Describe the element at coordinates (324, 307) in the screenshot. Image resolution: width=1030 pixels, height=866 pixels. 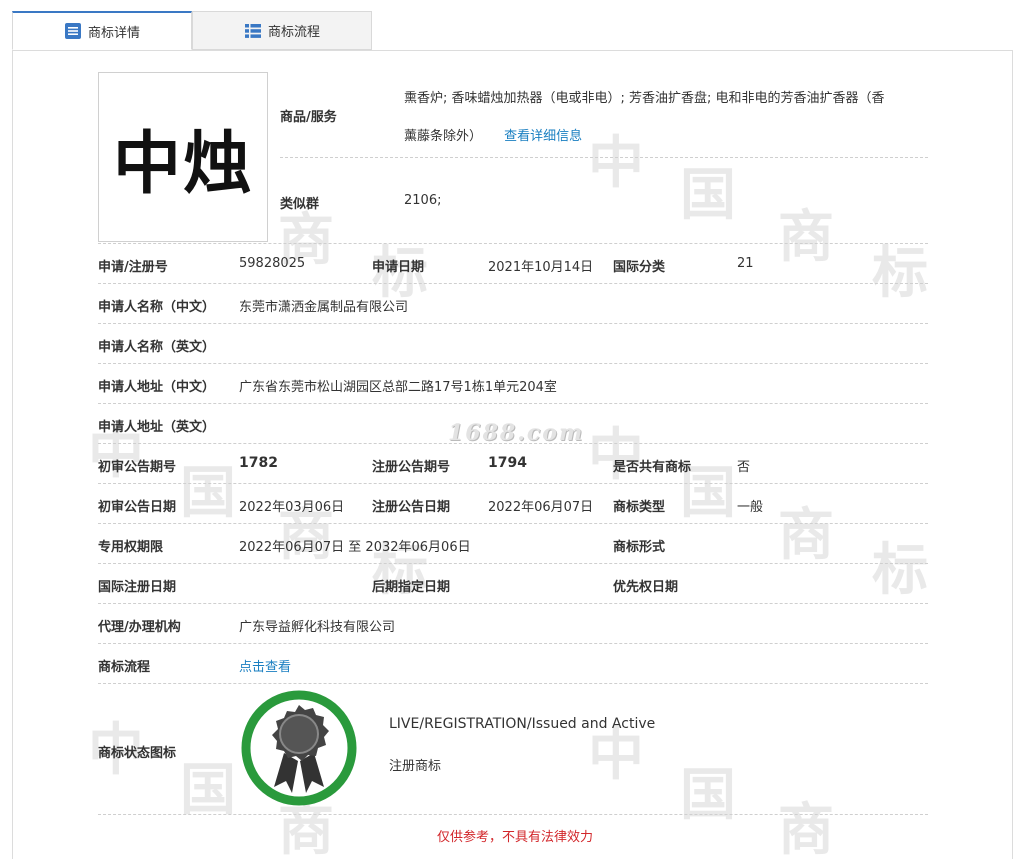
I see `applicant-cn-value: 东莞市潇洒金属制品有限公司` at that location.